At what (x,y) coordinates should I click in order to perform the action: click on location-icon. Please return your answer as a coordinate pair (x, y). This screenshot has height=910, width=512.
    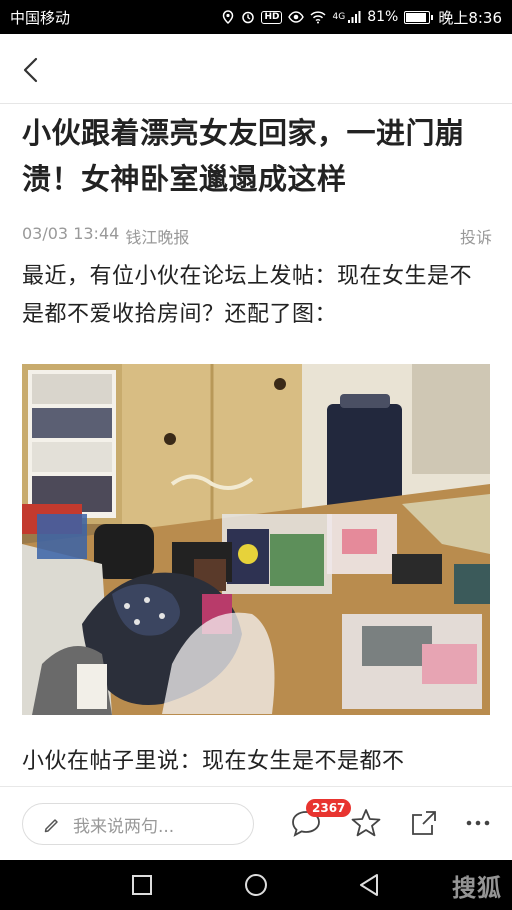
    Looking at the image, I should click on (228, 17).